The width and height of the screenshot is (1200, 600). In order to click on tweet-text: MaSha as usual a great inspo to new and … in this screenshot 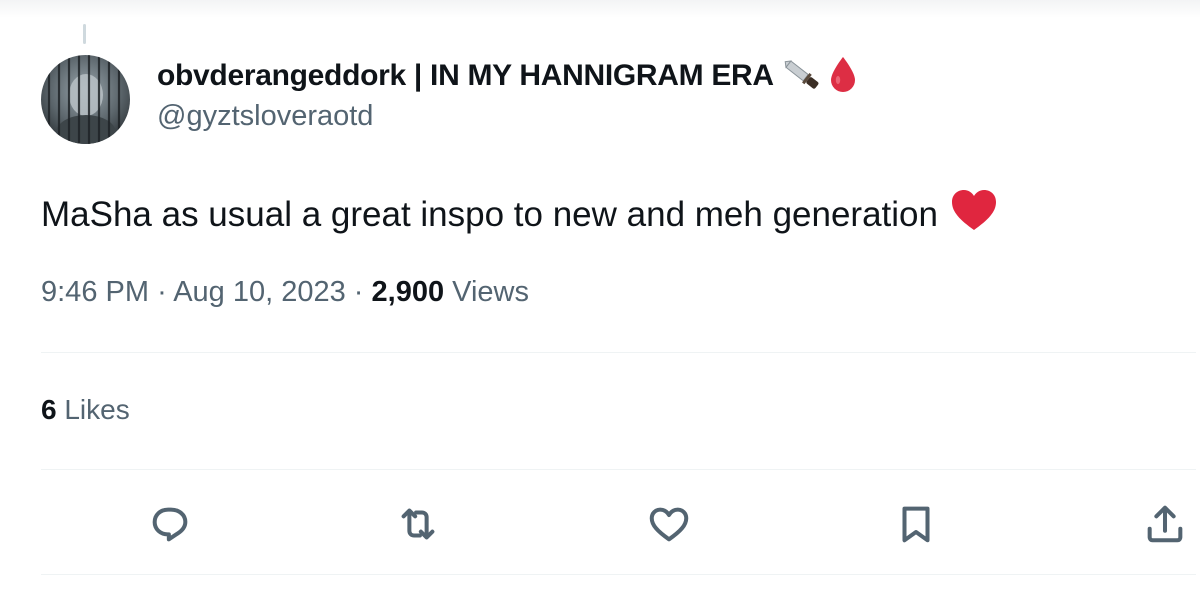, I will do `click(519, 214)`.